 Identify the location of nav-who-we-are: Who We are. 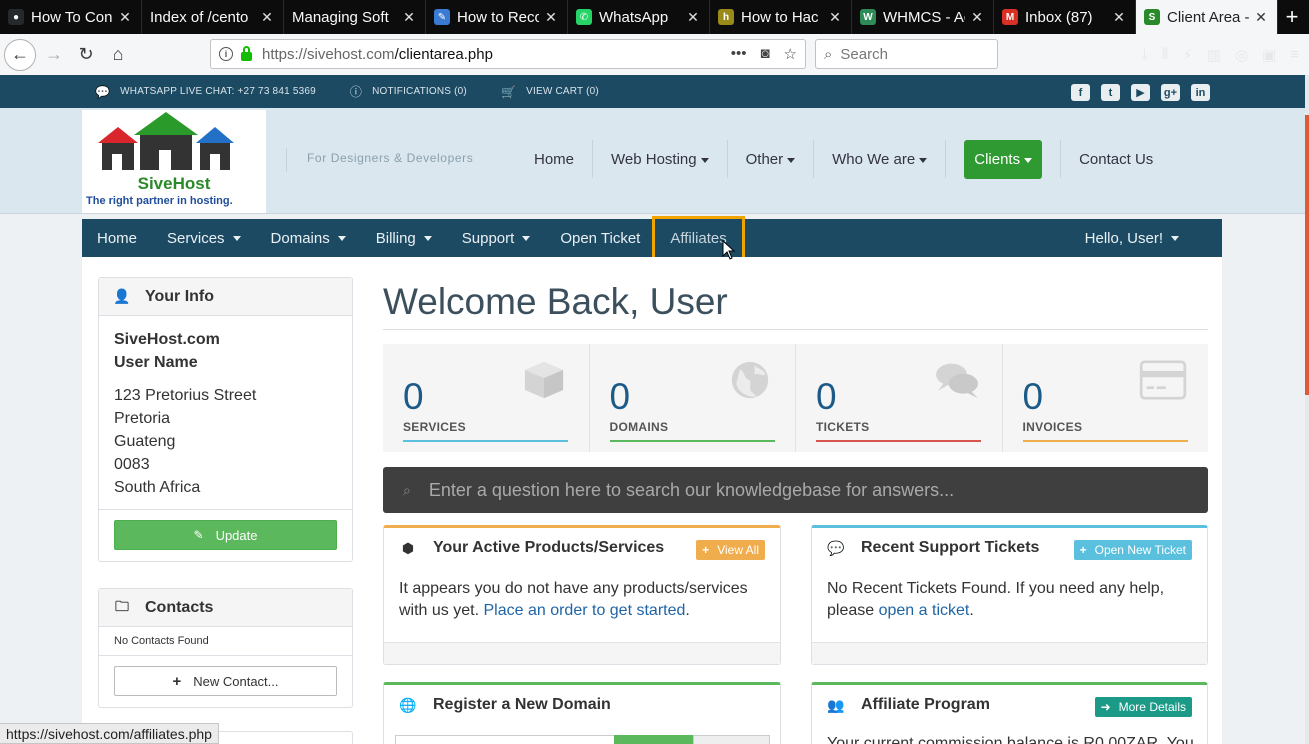
(880, 159).